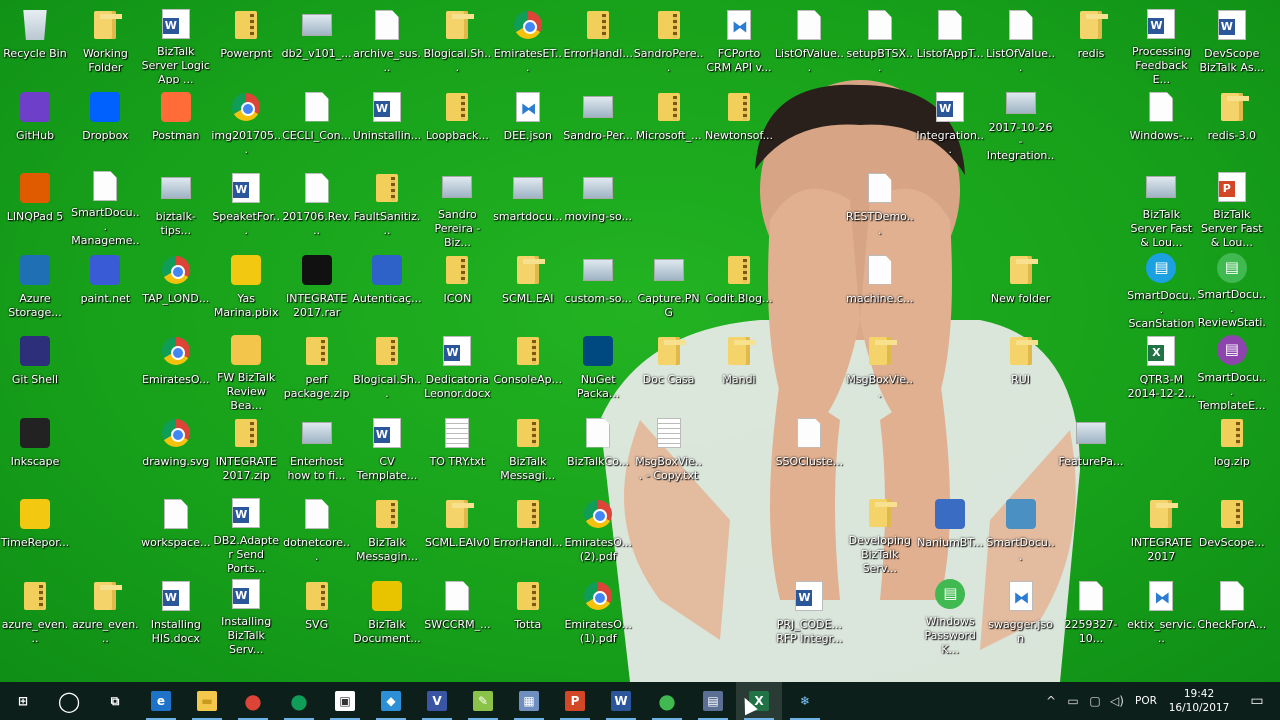 Image resolution: width=1280 pixels, height=720 pixels. What do you see at coordinates (457, 289) in the screenshot?
I see `desktop-icon: ICON` at bounding box center [457, 289].